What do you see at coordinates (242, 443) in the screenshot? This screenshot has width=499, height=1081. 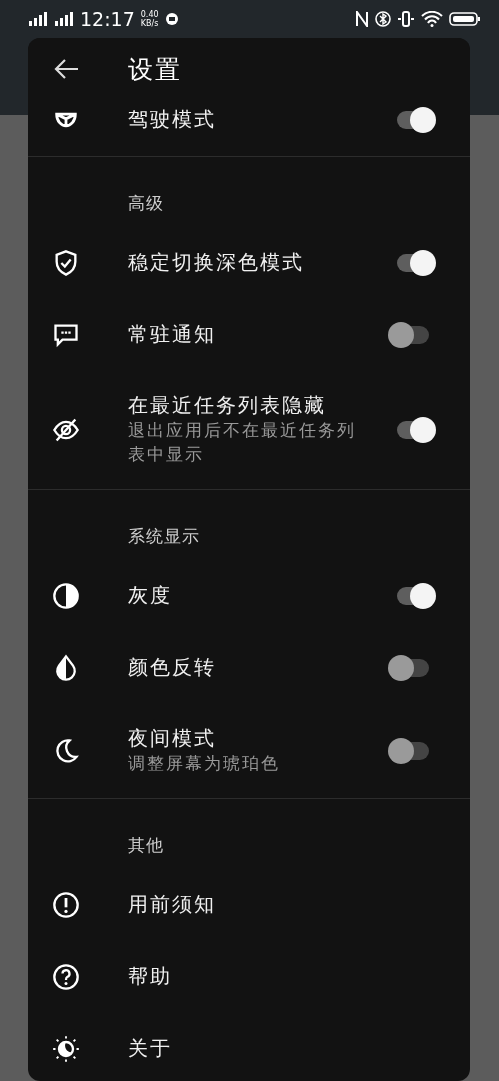 I see `setting-description: 退出应用后不在最近任务列表中显示` at bounding box center [242, 443].